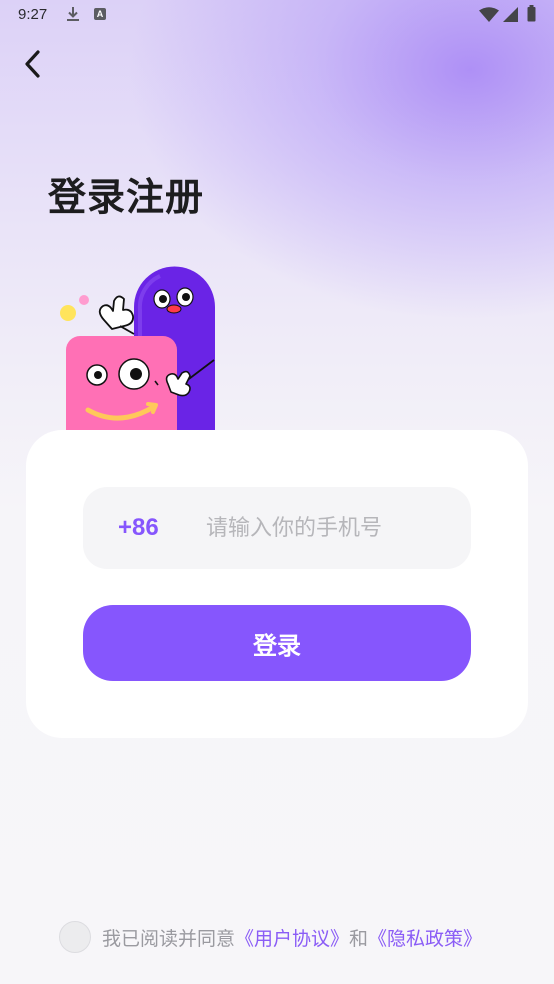 The height and width of the screenshot is (984, 554). I want to click on login-button: 登录, so click(277, 643).